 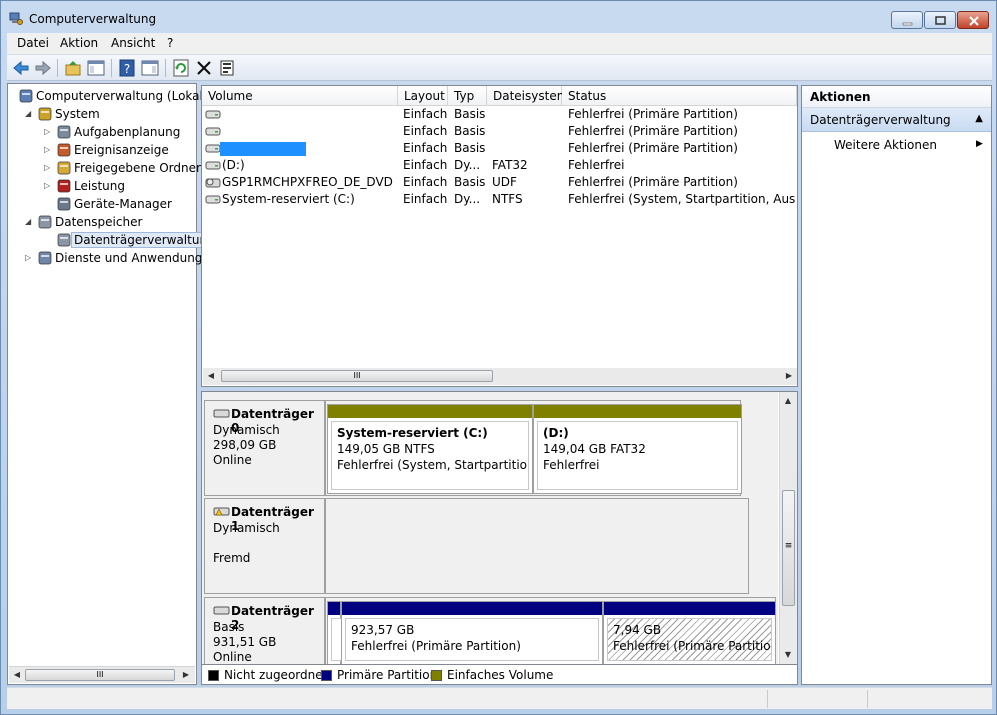 What do you see at coordinates (979, 144) in the screenshot?
I see `submenu-arrow-icon: ▶` at bounding box center [979, 144].